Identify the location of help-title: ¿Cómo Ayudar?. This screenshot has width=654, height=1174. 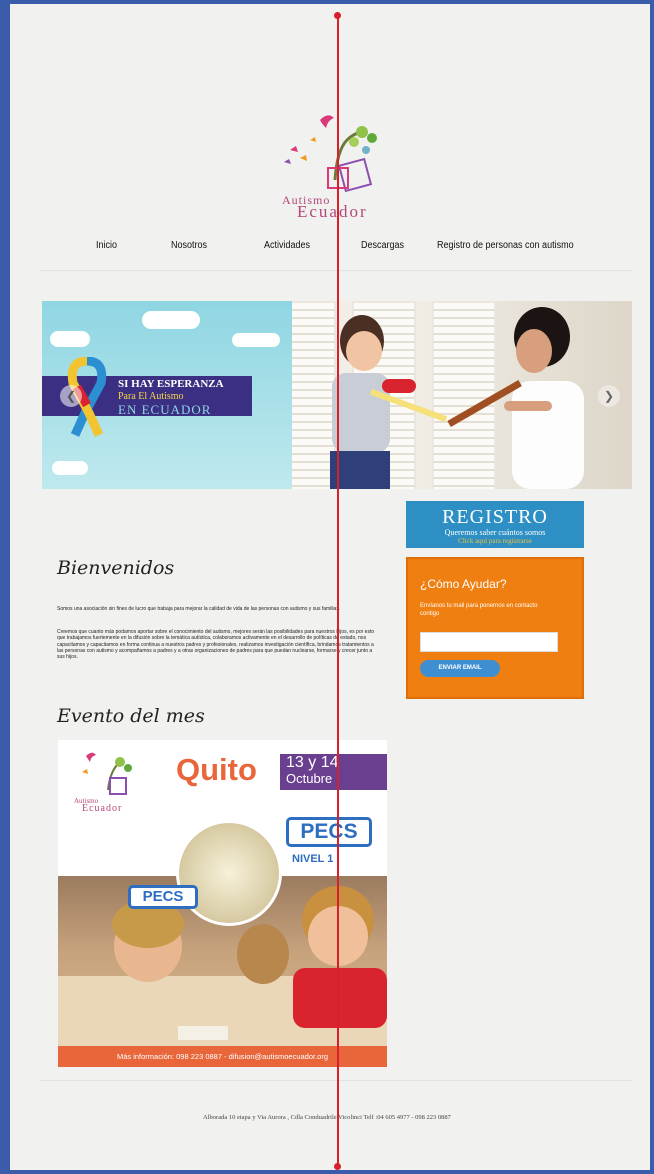
(463, 584).